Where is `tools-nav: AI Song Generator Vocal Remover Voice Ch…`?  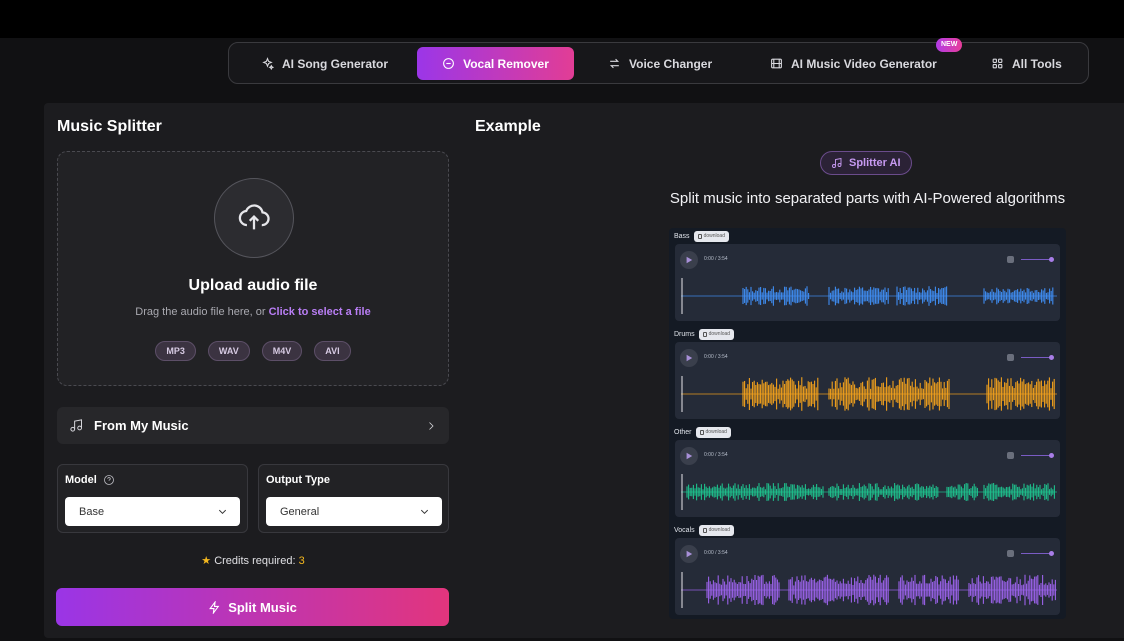 tools-nav: AI Song Generator Vocal Remover Voice Ch… is located at coordinates (658, 61).